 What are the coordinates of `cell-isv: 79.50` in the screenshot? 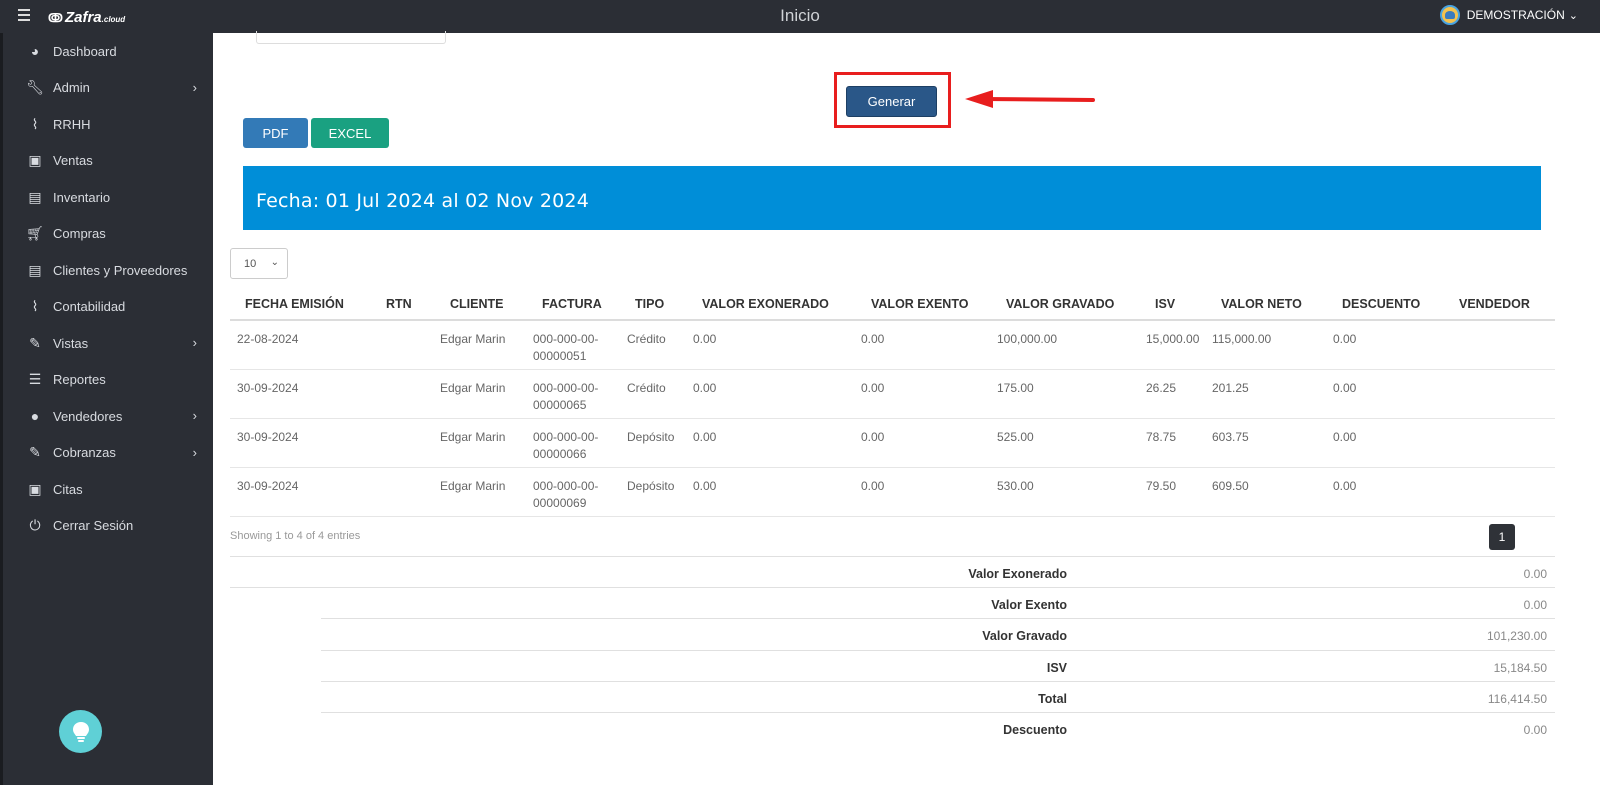 It's located at (1179, 492).